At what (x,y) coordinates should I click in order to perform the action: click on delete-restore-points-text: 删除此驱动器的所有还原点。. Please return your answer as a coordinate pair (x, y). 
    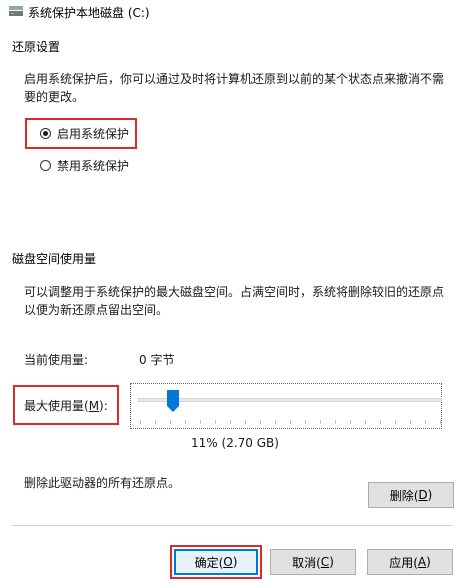
    Looking at the image, I should click on (102, 483).